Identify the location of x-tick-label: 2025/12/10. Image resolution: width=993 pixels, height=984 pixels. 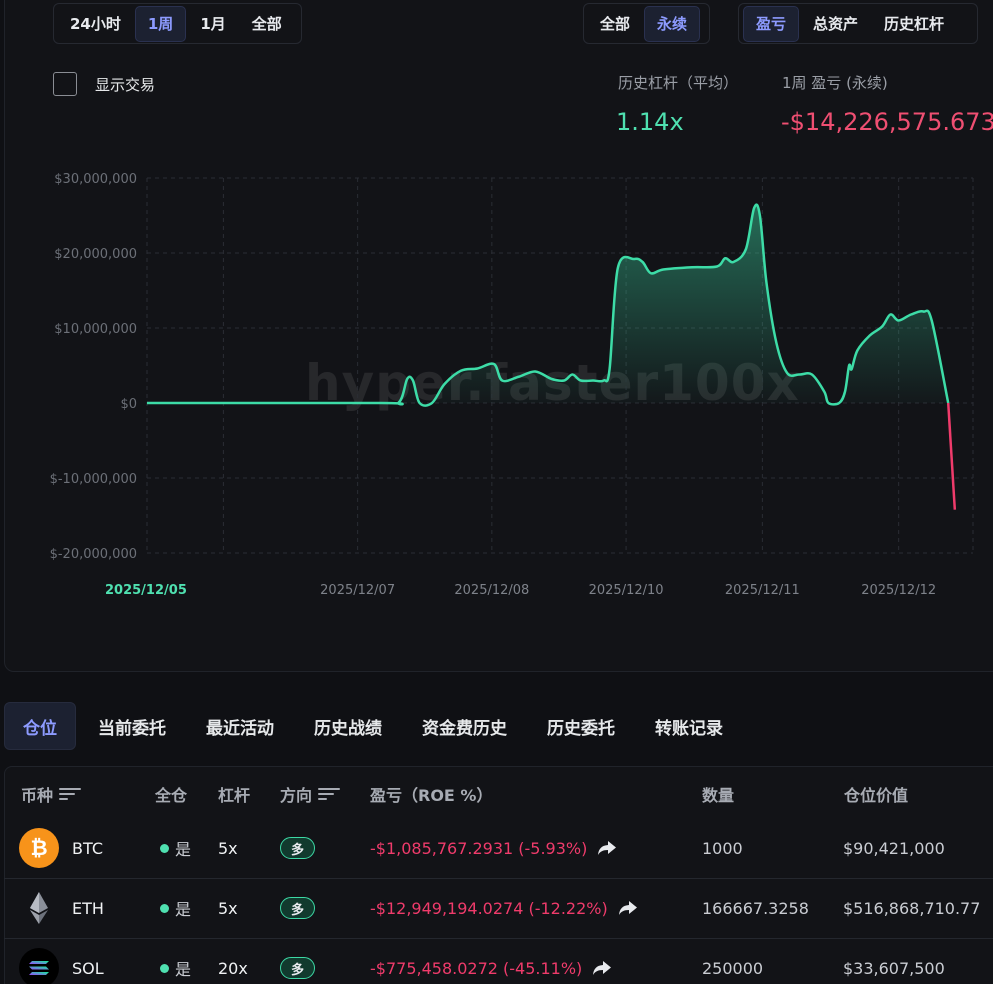
(626, 590).